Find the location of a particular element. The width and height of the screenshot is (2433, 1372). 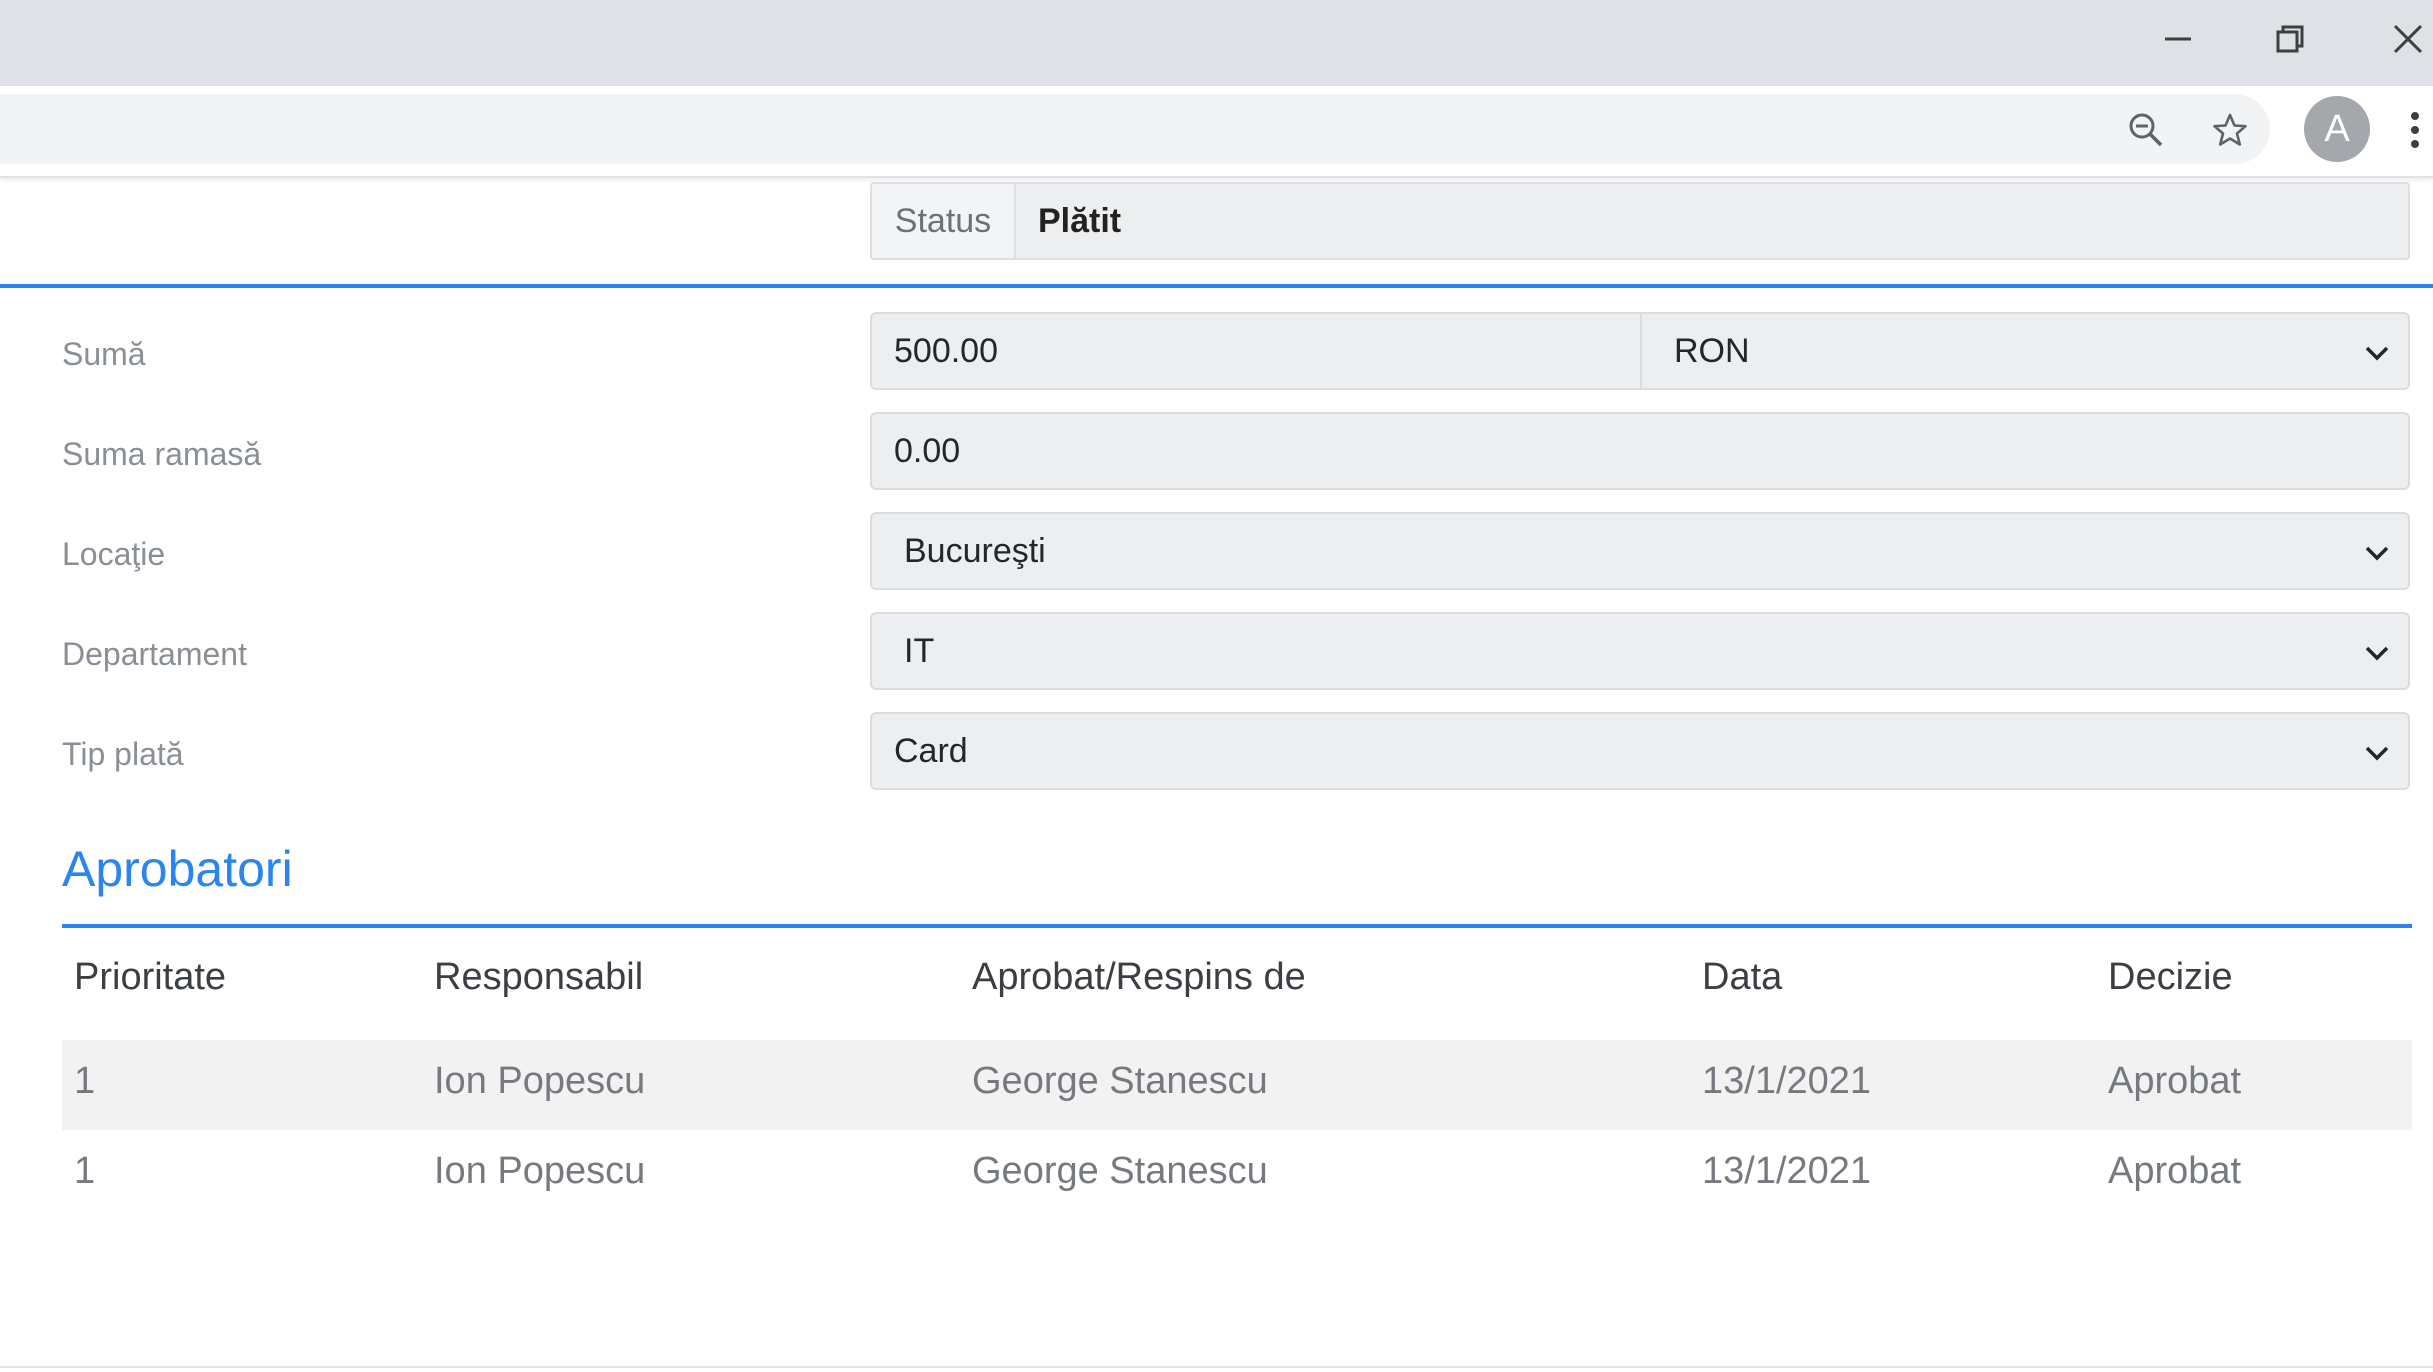

browser-toolbar: A is located at coordinates (1216, 132).